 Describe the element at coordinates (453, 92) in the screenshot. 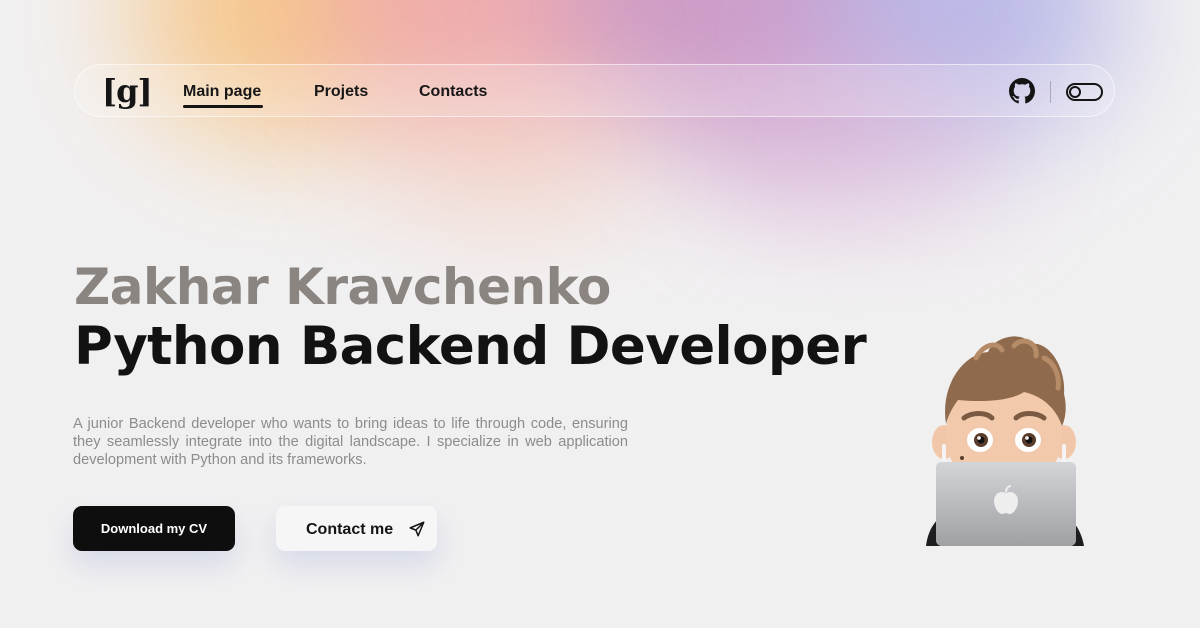

I see `nav-link-contacts: Contacts` at that location.